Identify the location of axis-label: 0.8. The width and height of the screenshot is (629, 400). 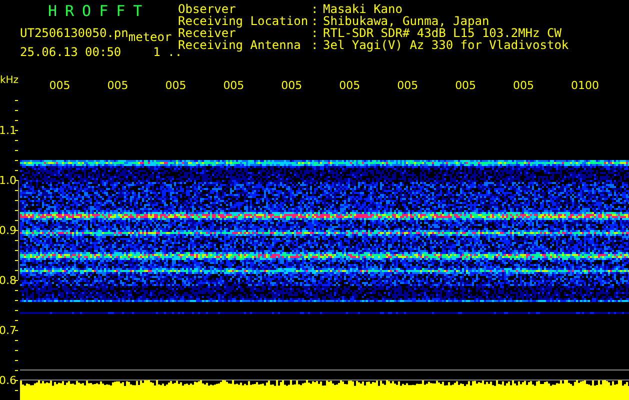
(8, 280).